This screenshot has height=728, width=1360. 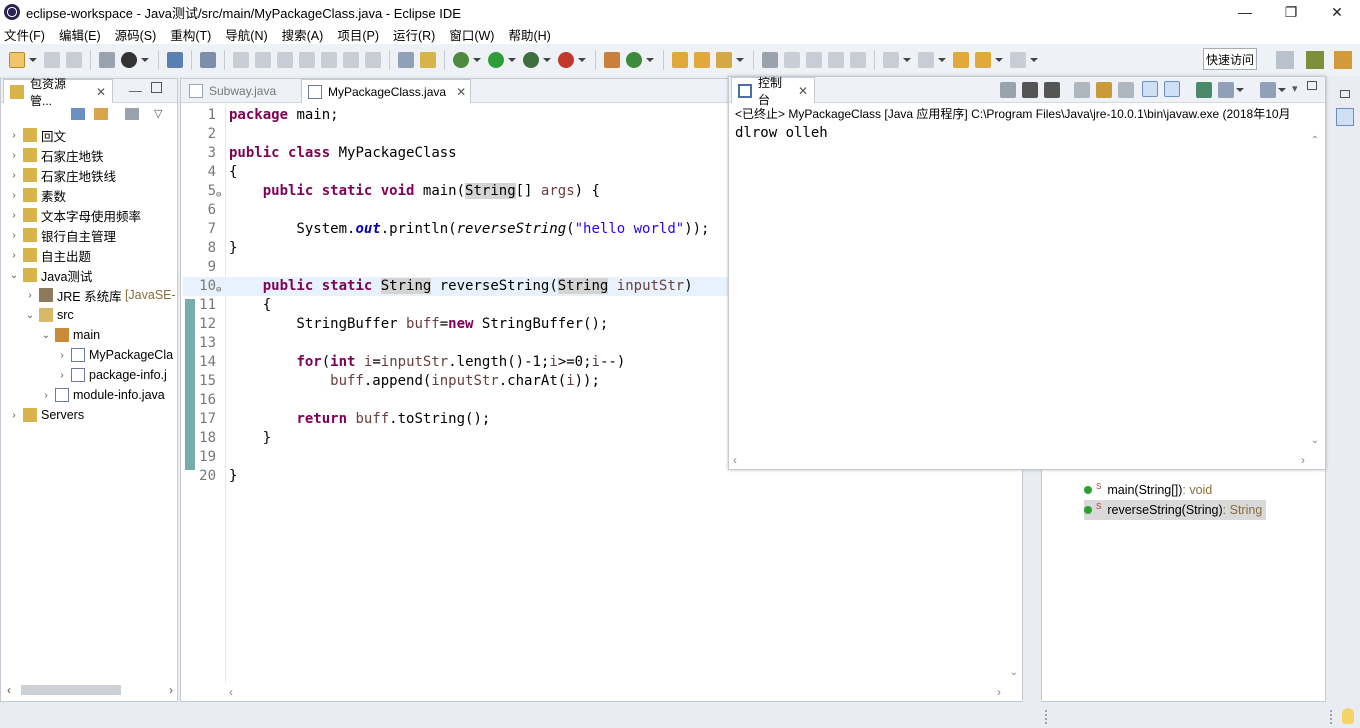 What do you see at coordinates (132, 114) in the screenshot?
I see `focus-on-task-icon` at bounding box center [132, 114].